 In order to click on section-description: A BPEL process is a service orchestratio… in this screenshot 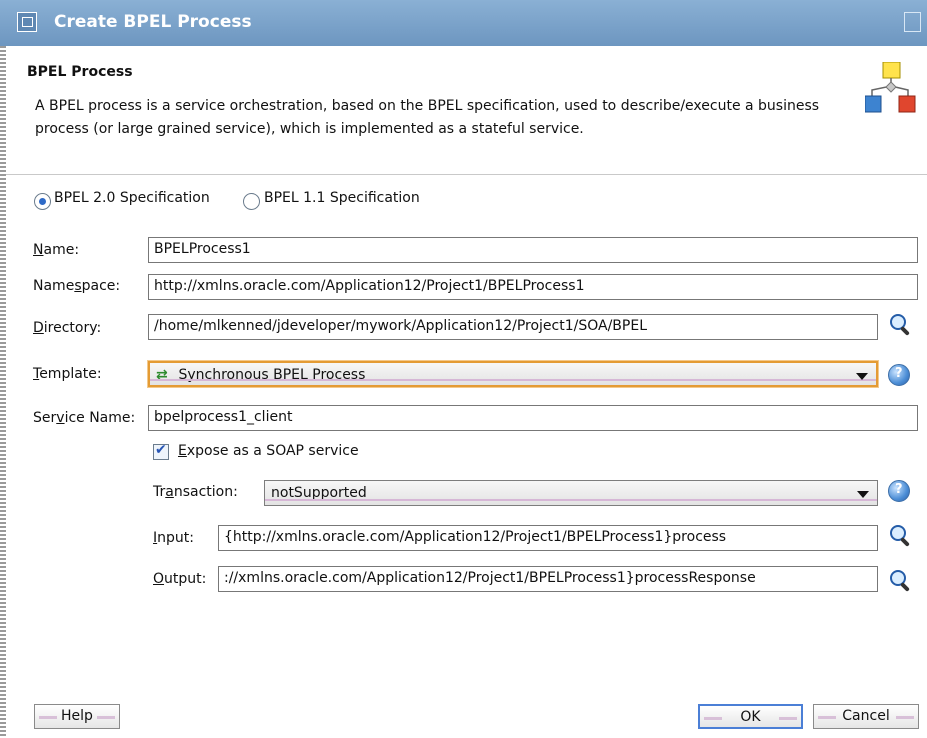, I will do `click(427, 117)`.